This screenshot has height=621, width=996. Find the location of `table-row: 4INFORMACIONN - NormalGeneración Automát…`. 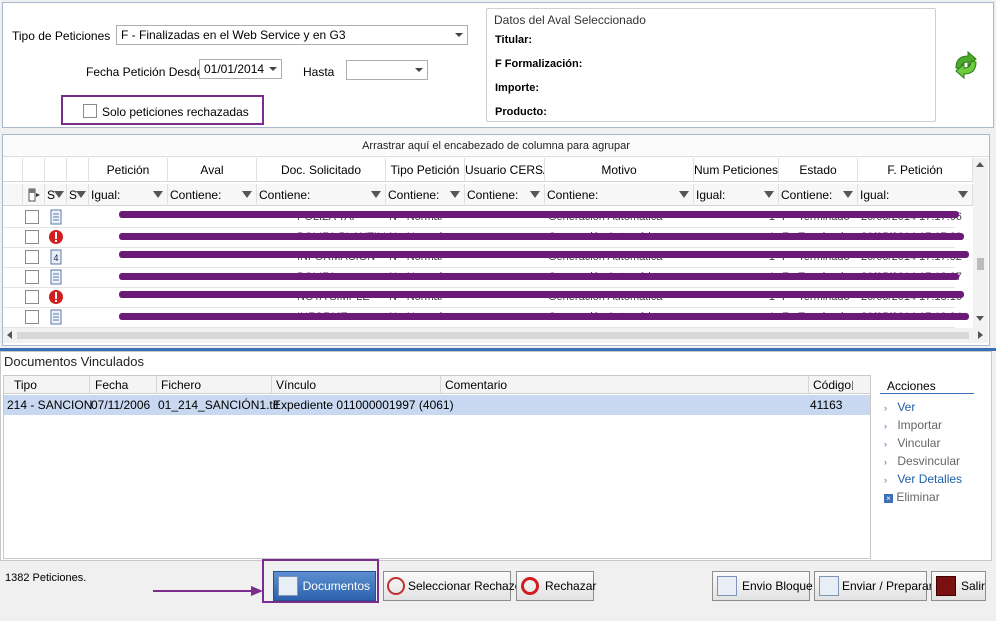

table-row: 4INFORMACIONN - NormalGeneración Automát… is located at coordinates (486, 258).